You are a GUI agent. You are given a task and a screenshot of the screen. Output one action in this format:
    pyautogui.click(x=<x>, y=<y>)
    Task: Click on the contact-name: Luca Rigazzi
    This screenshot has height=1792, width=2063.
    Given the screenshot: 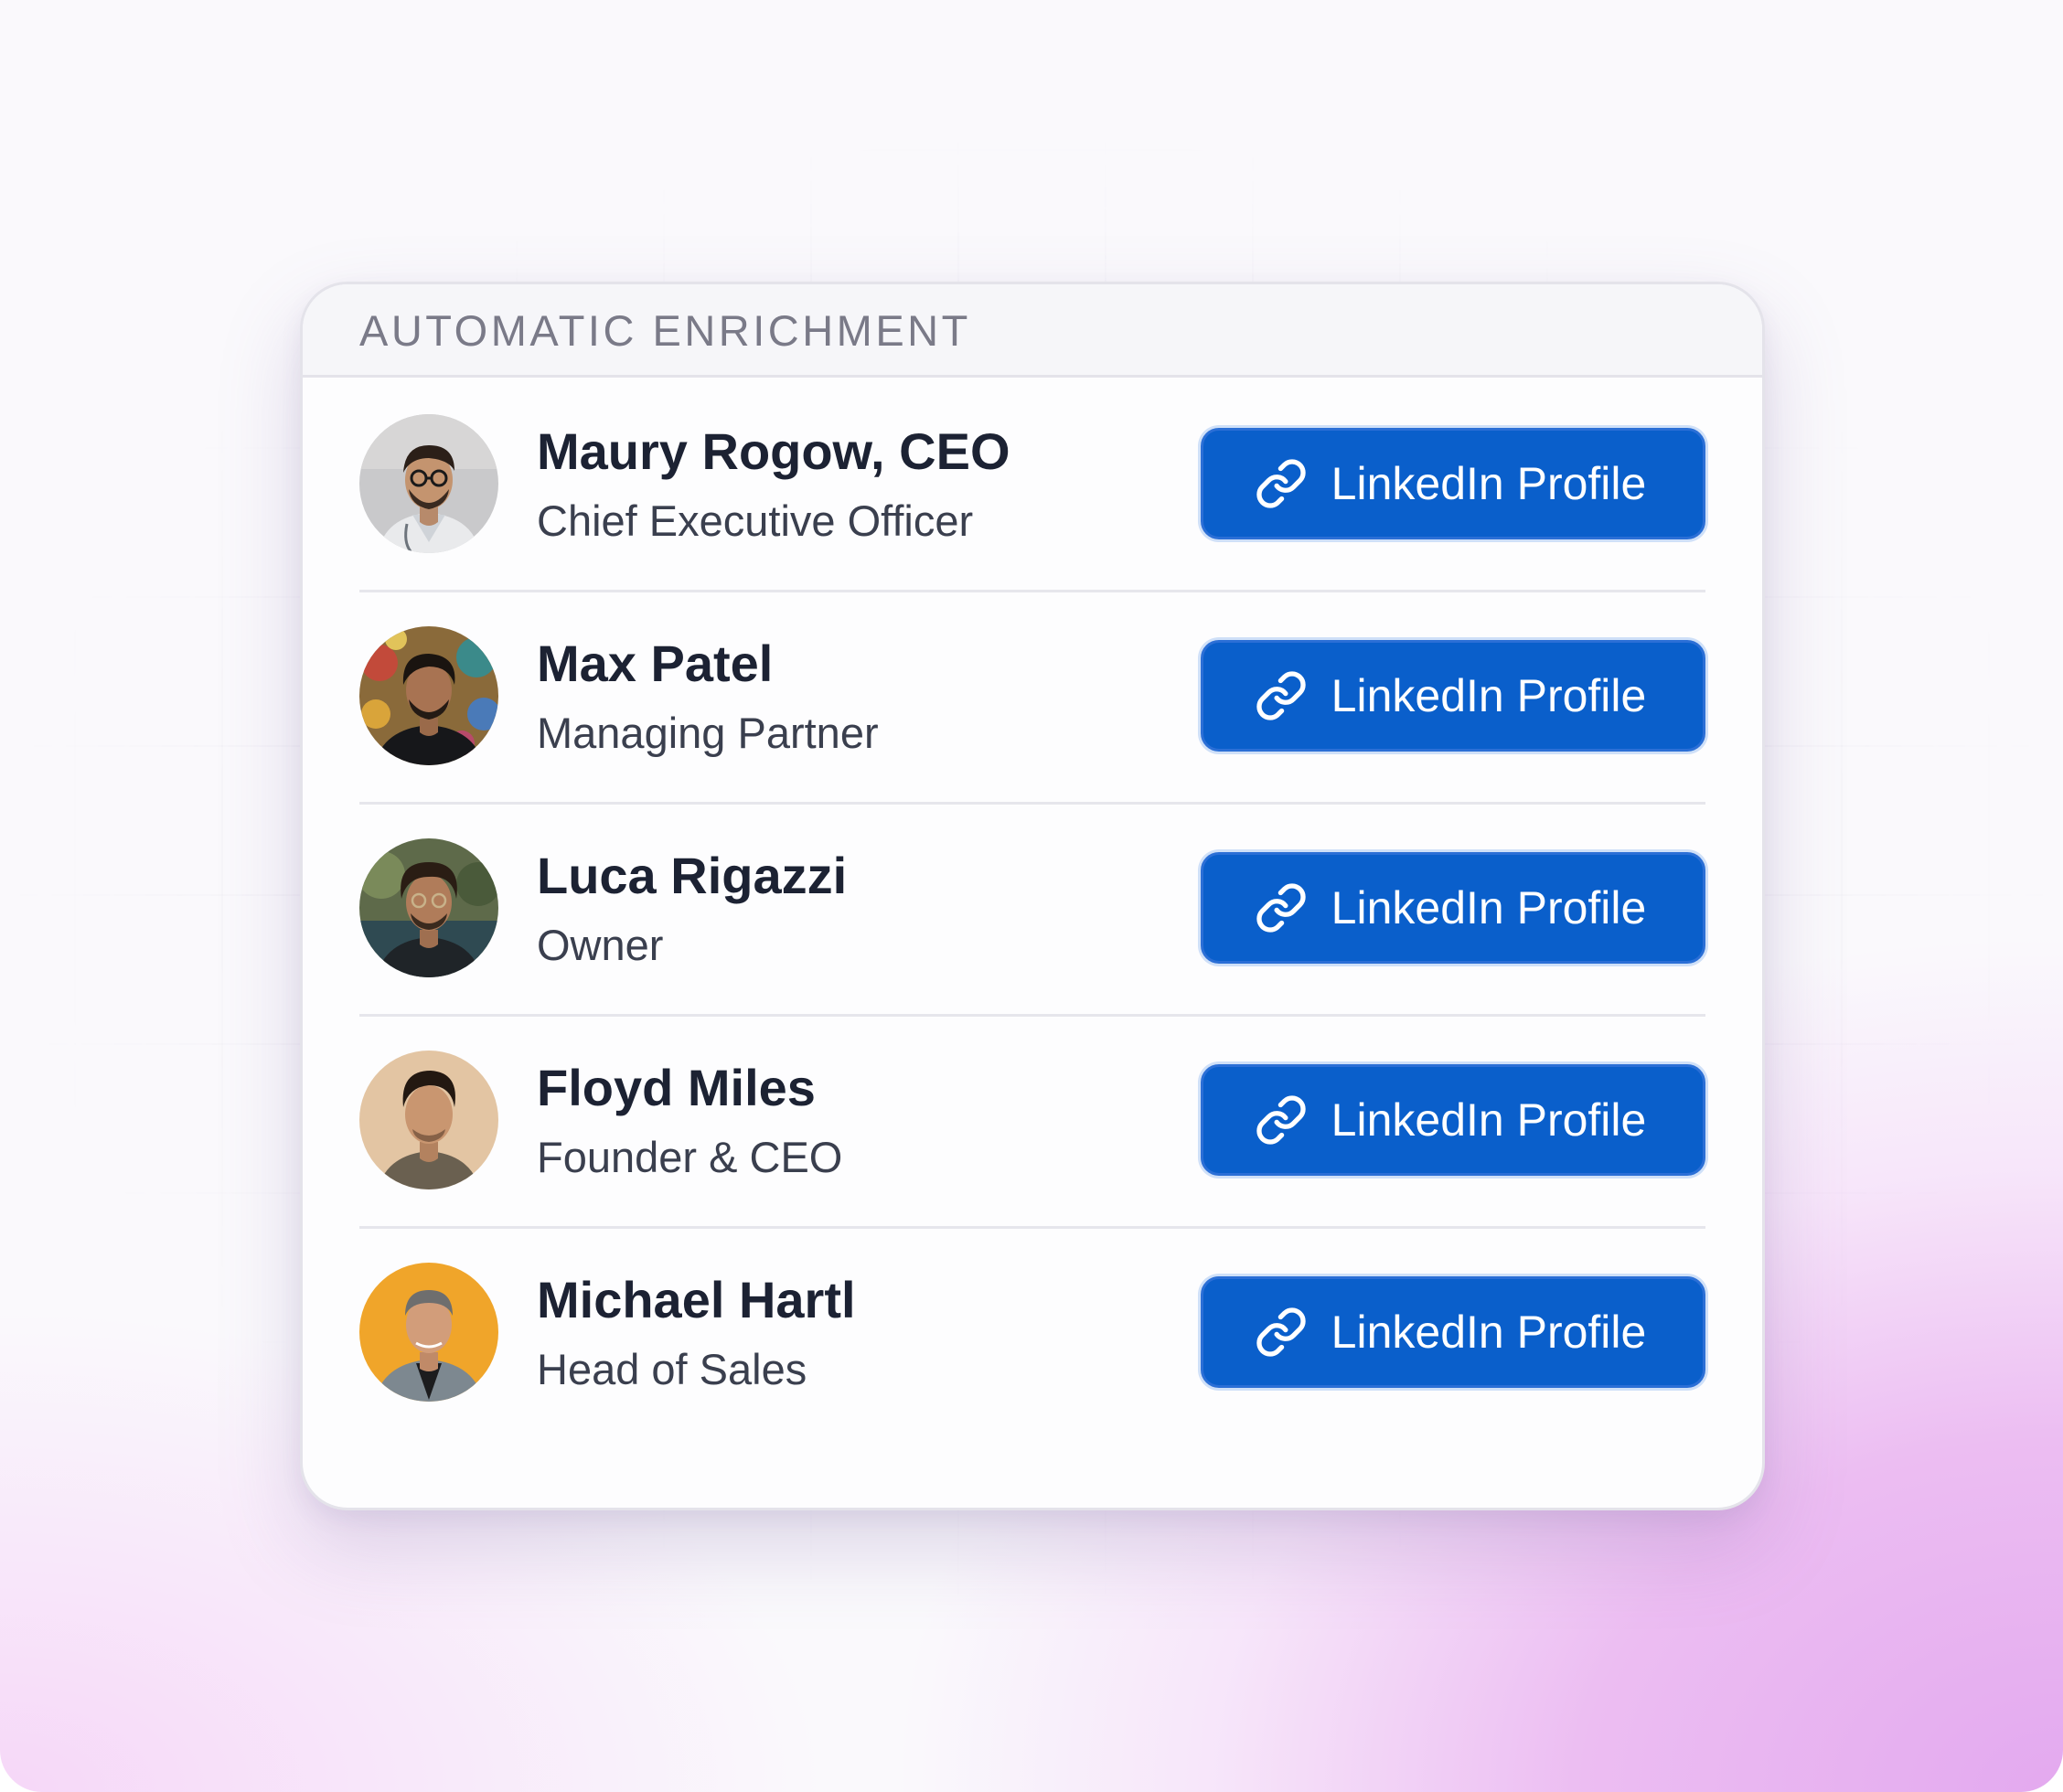 What is the action you would take?
    pyautogui.click(x=693, y=875)
    